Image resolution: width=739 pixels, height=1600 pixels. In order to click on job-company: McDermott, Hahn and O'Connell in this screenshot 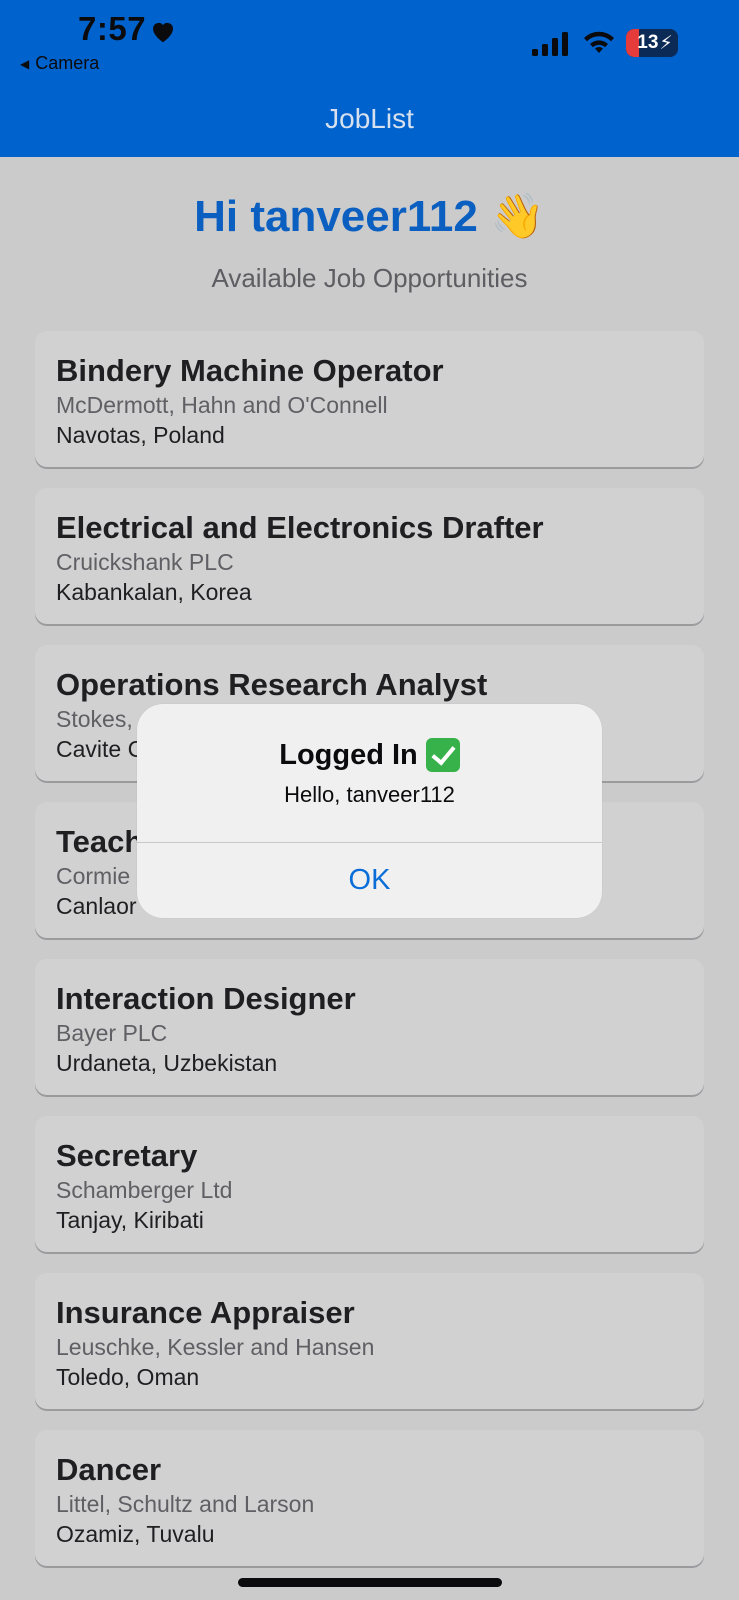, I will do `click(222, 405)`.